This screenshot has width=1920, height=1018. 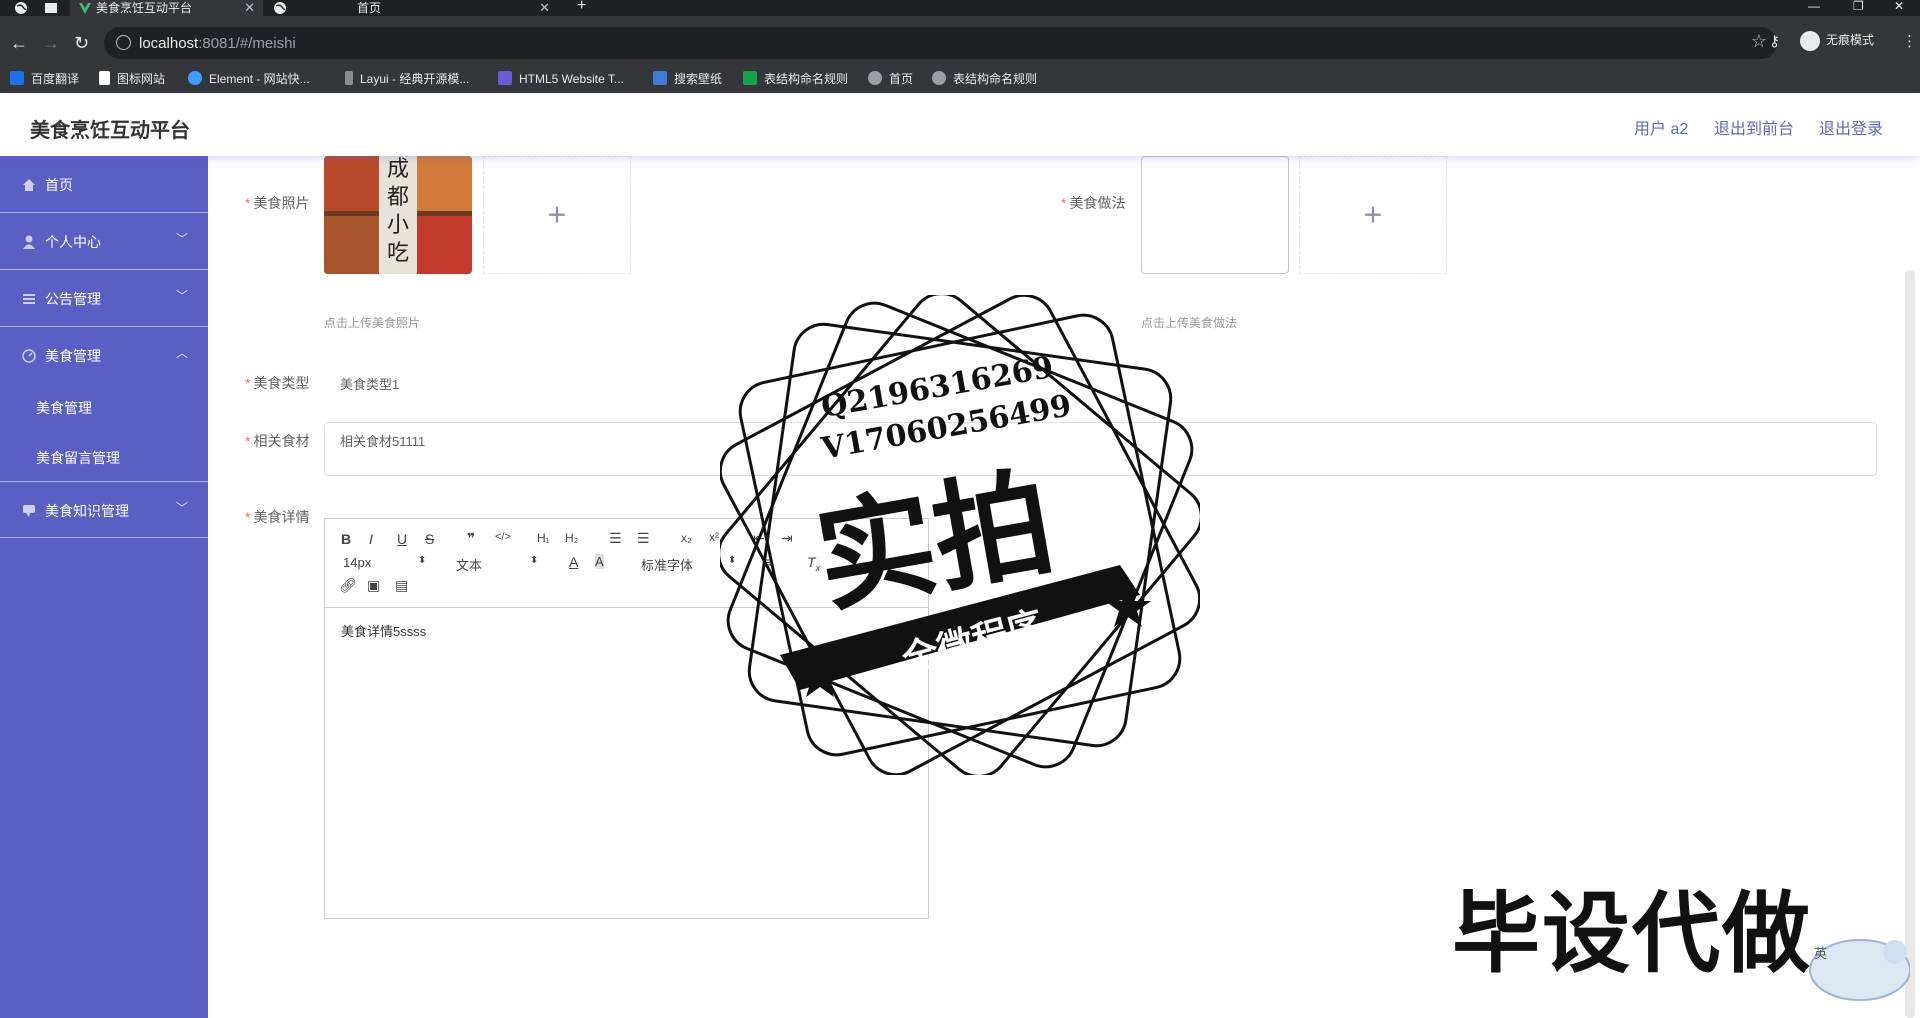 I want to click on sidebar-subitem-food-comments: 美食留言管理, so click(x=78, y=458).